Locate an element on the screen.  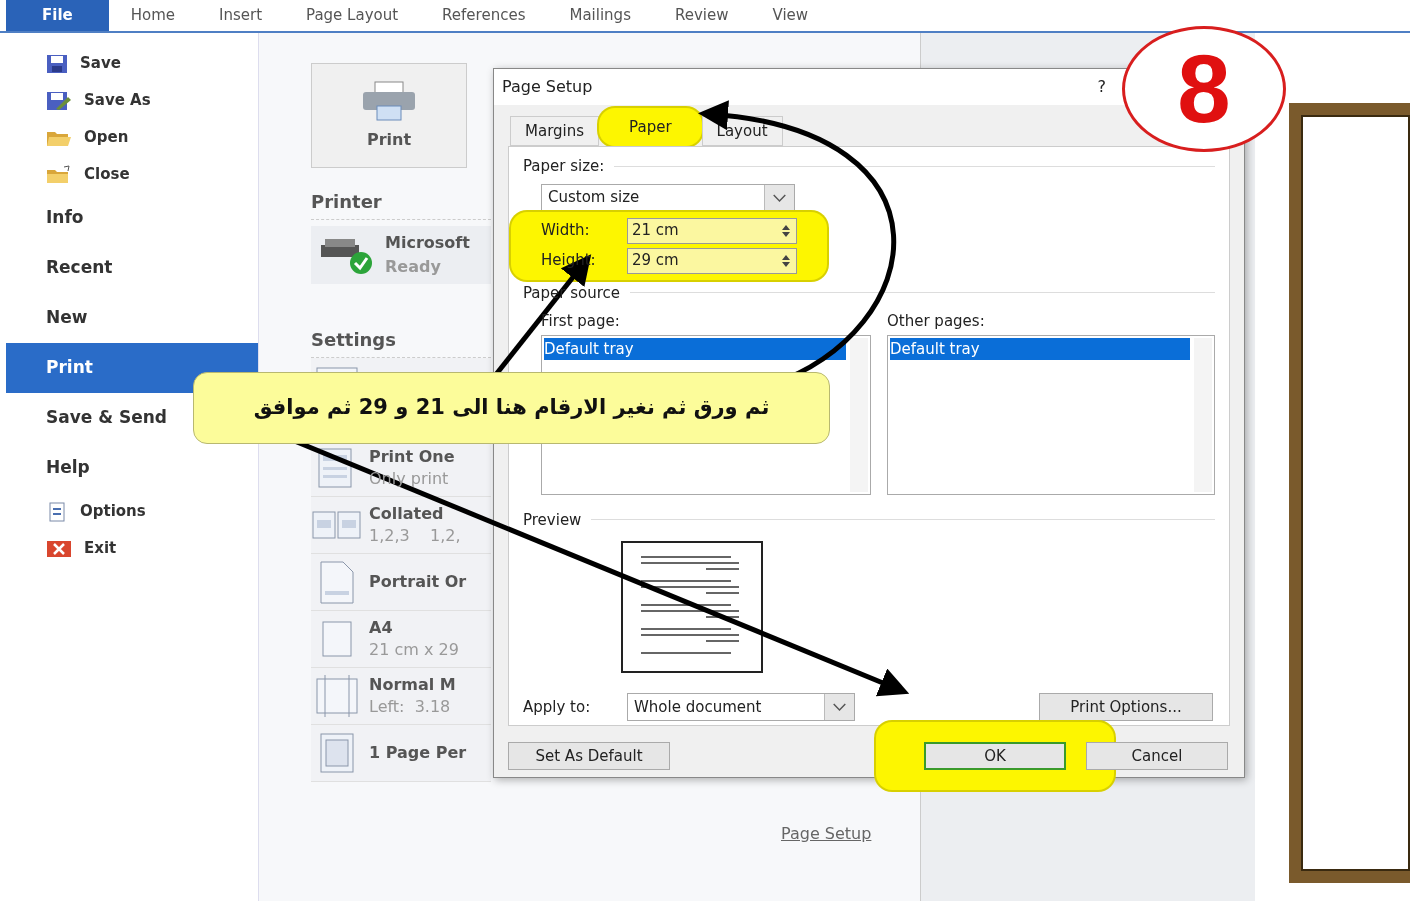
ribbon-tab: References is located at coordinates (484, 15).